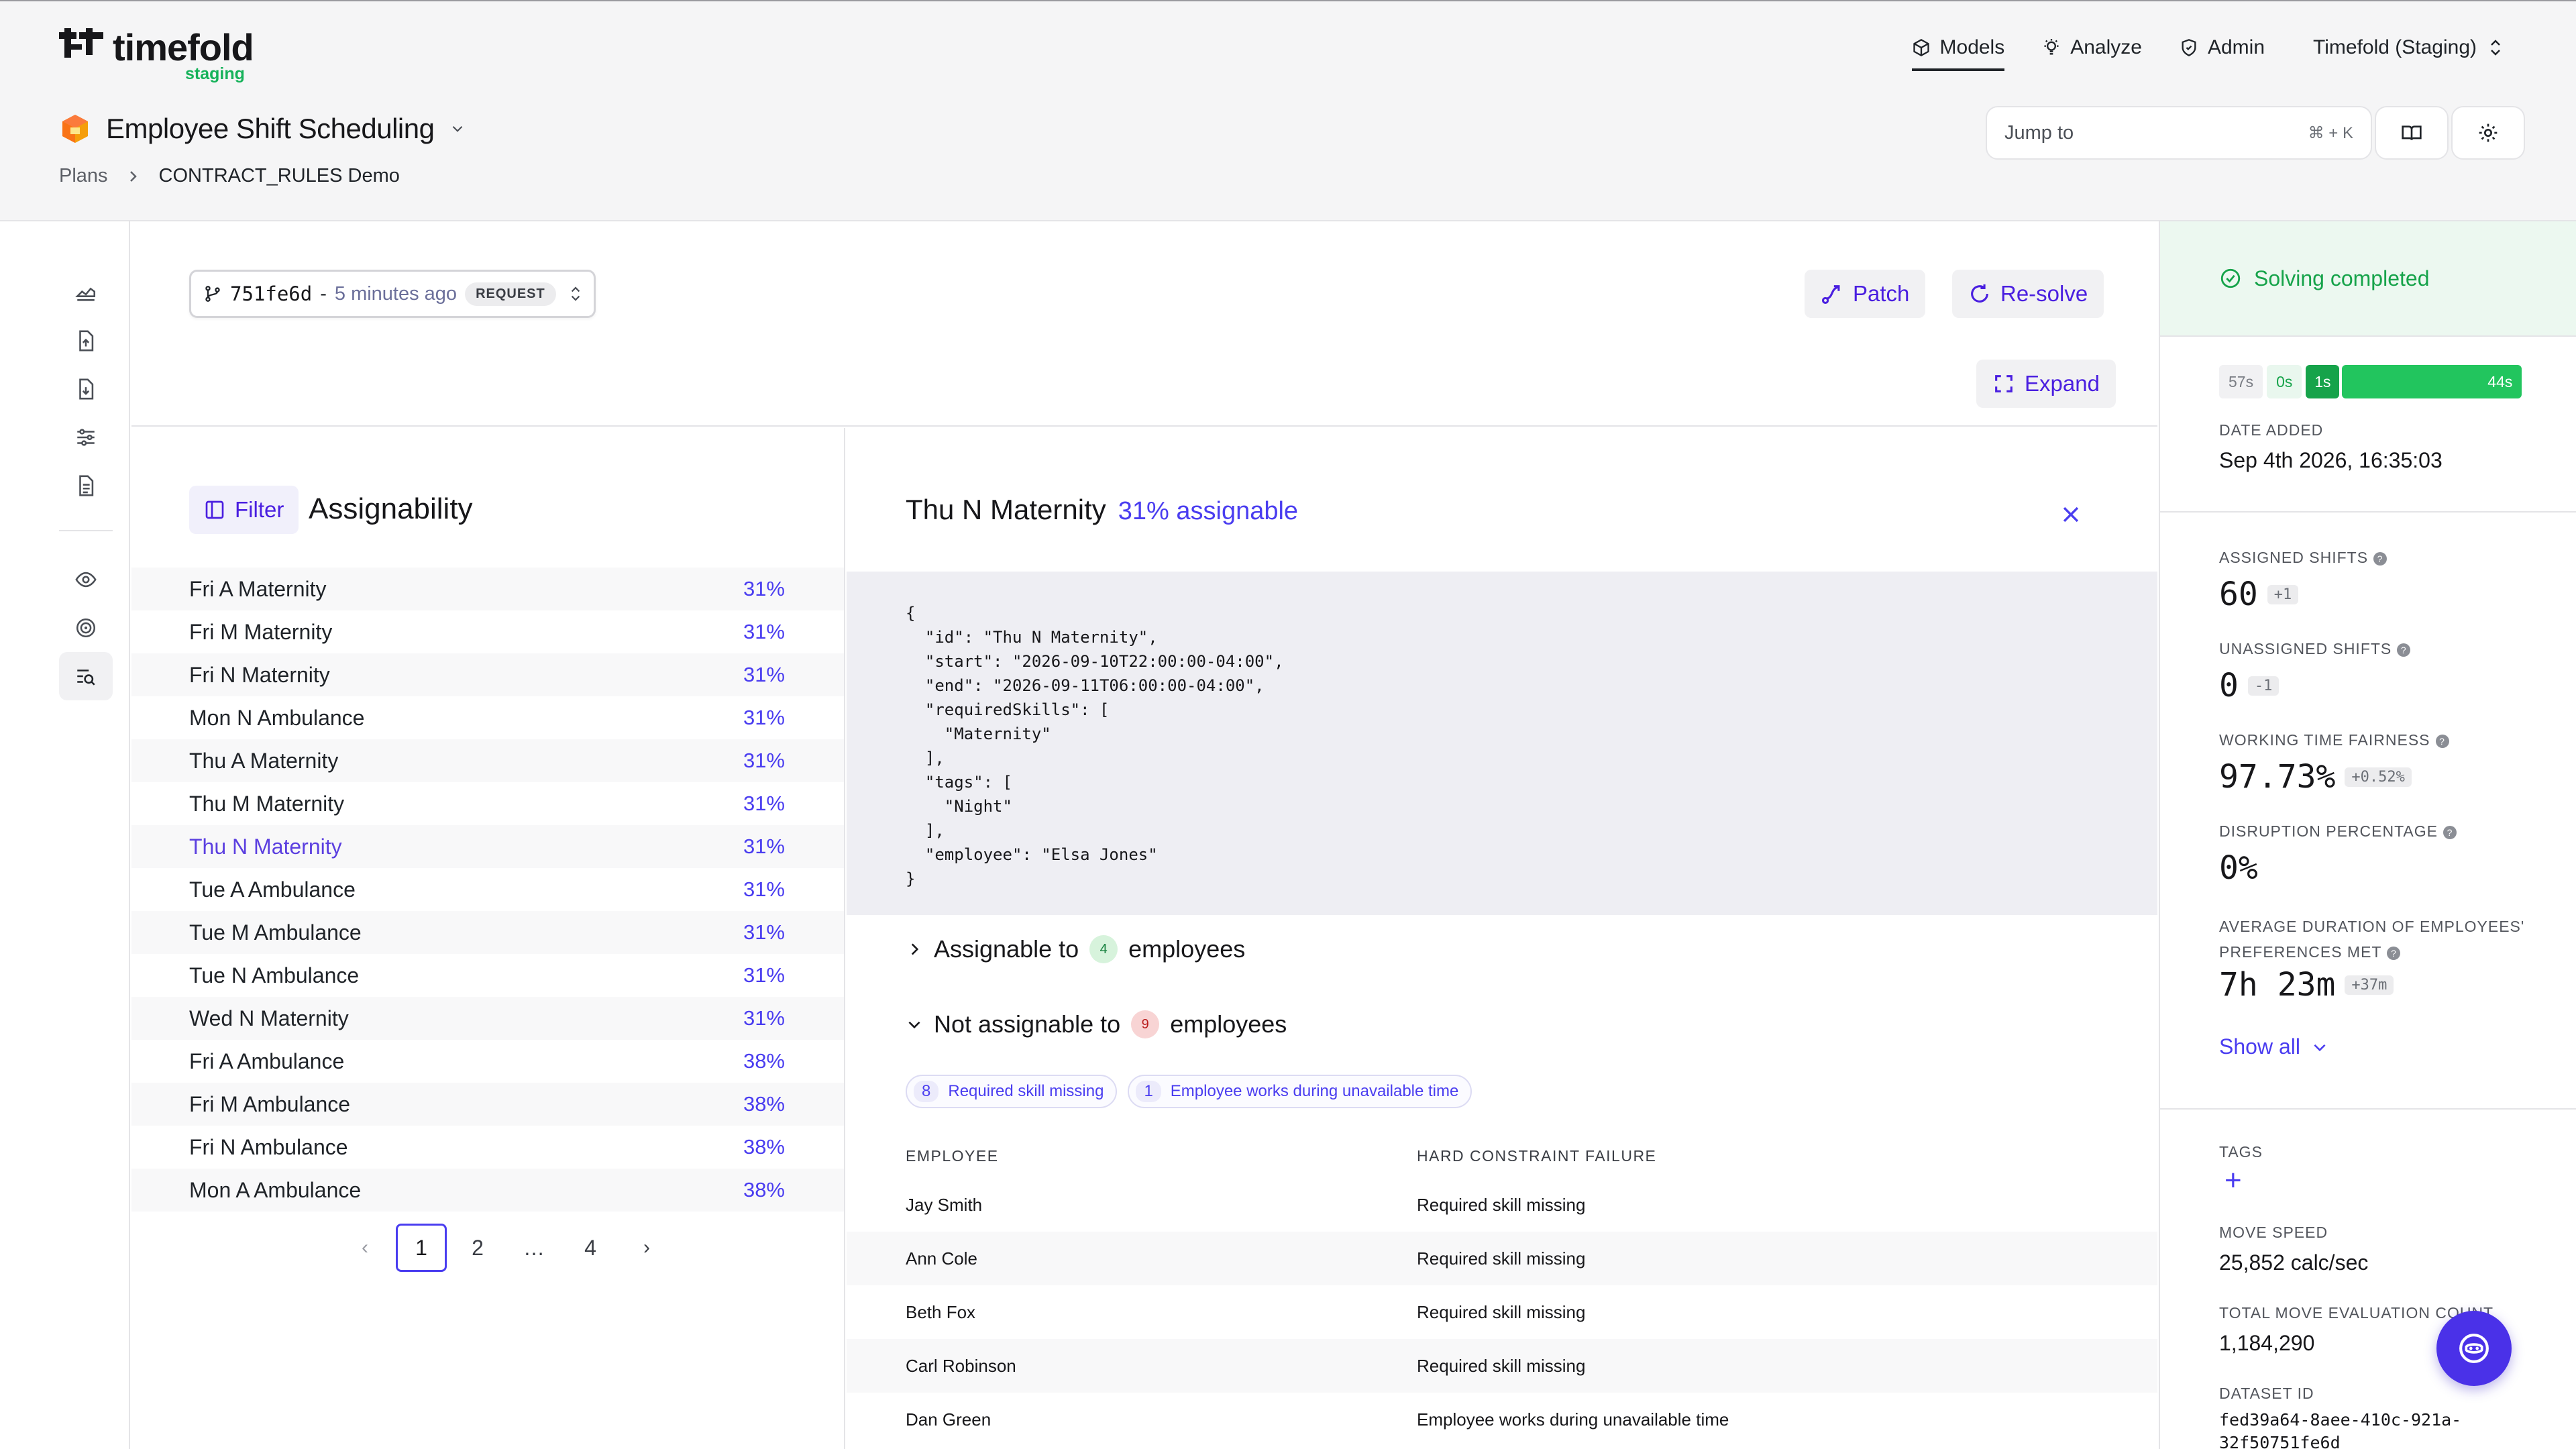 The image size is (2576, 1449). What do you see at coordinates (590, 1248) in the screenshot?
I see `pagination-page-4: 4` at bounding box center [590, 1248].